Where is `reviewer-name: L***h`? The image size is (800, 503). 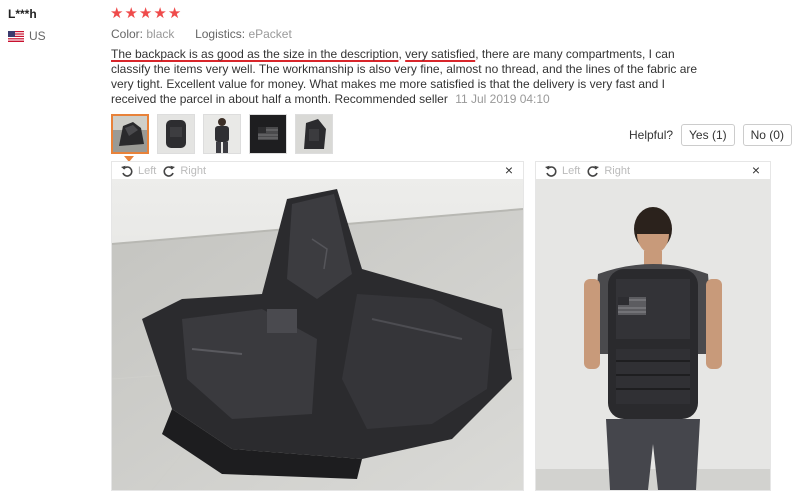
reviewer-name: L***h is located at coordinates (22, 14).